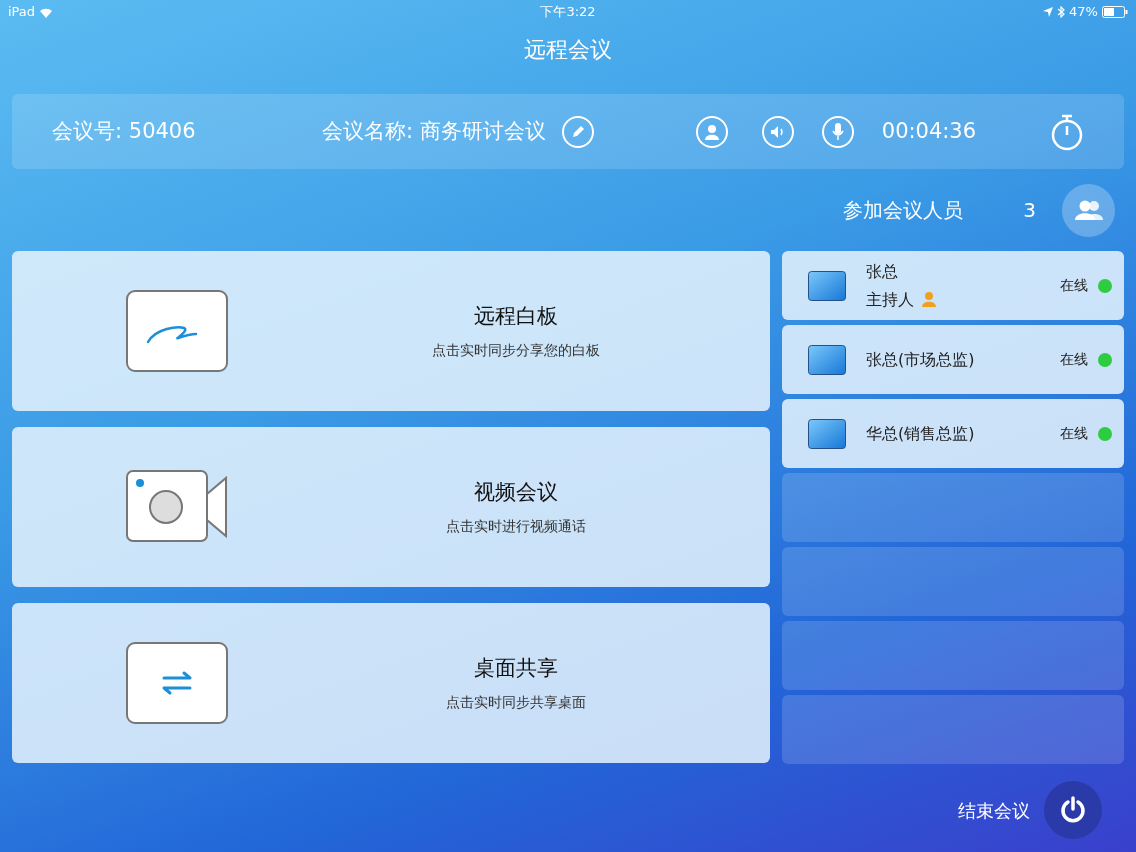  Describe the element at coordinates (516, 668) in the screenshot. I see `feature-title: 桌面共享` at that location.